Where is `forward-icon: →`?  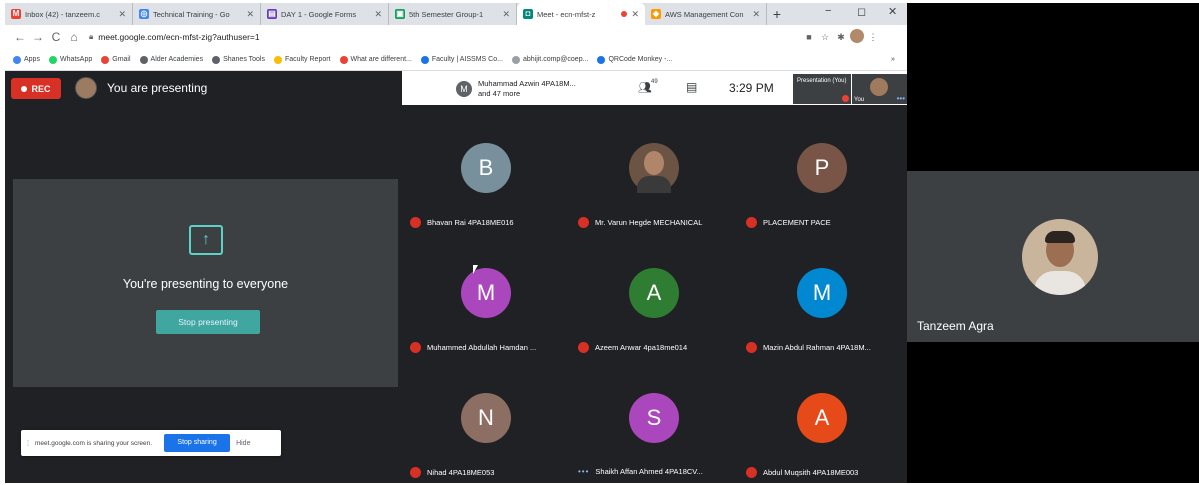
forward-icon: → is located at coordinates (38, 37).